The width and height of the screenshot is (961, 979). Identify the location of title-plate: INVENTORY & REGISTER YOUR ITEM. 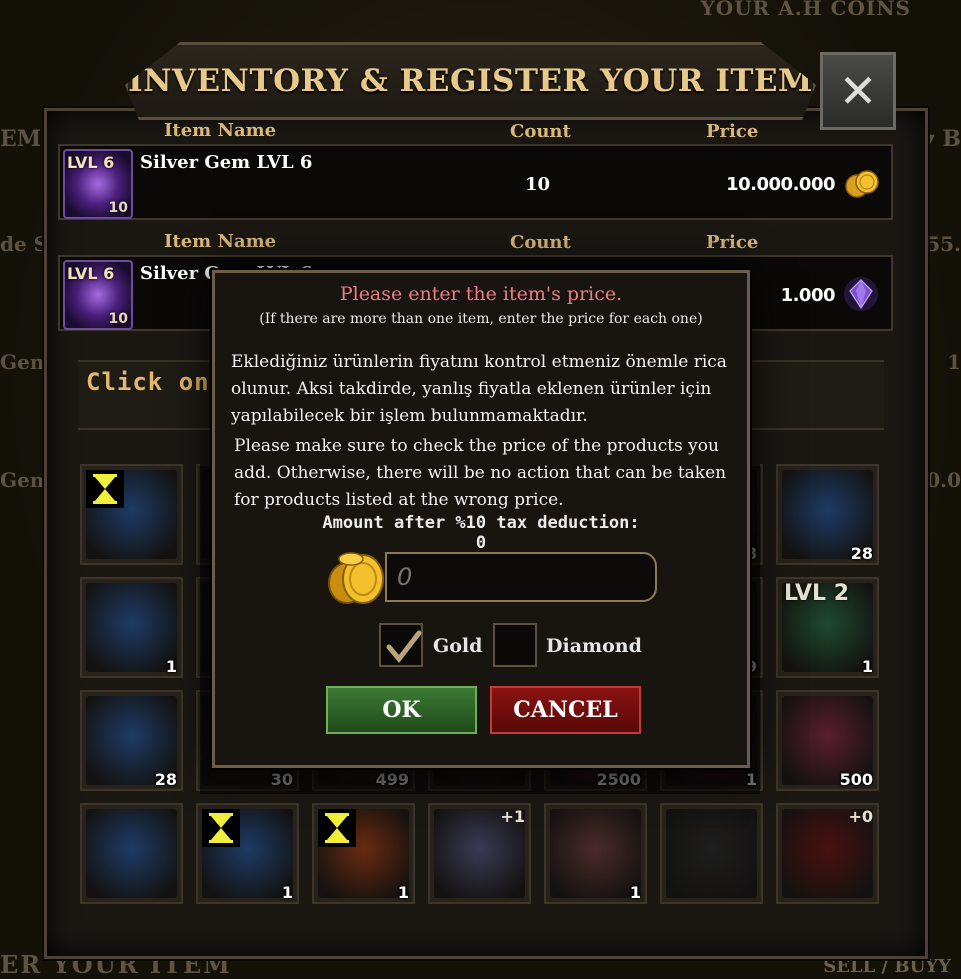
(470, 81).